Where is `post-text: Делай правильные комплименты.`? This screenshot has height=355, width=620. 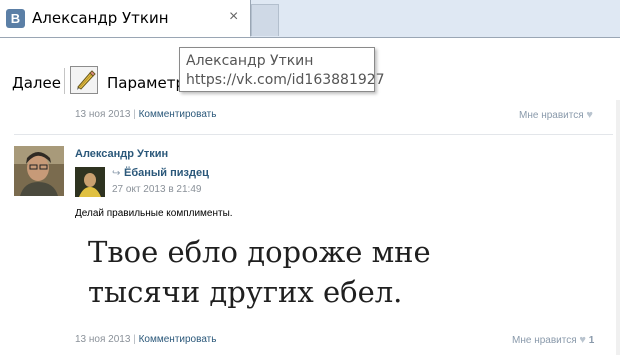 post-text: Делай правильные комплименты. is located at coordinates (154, 213).